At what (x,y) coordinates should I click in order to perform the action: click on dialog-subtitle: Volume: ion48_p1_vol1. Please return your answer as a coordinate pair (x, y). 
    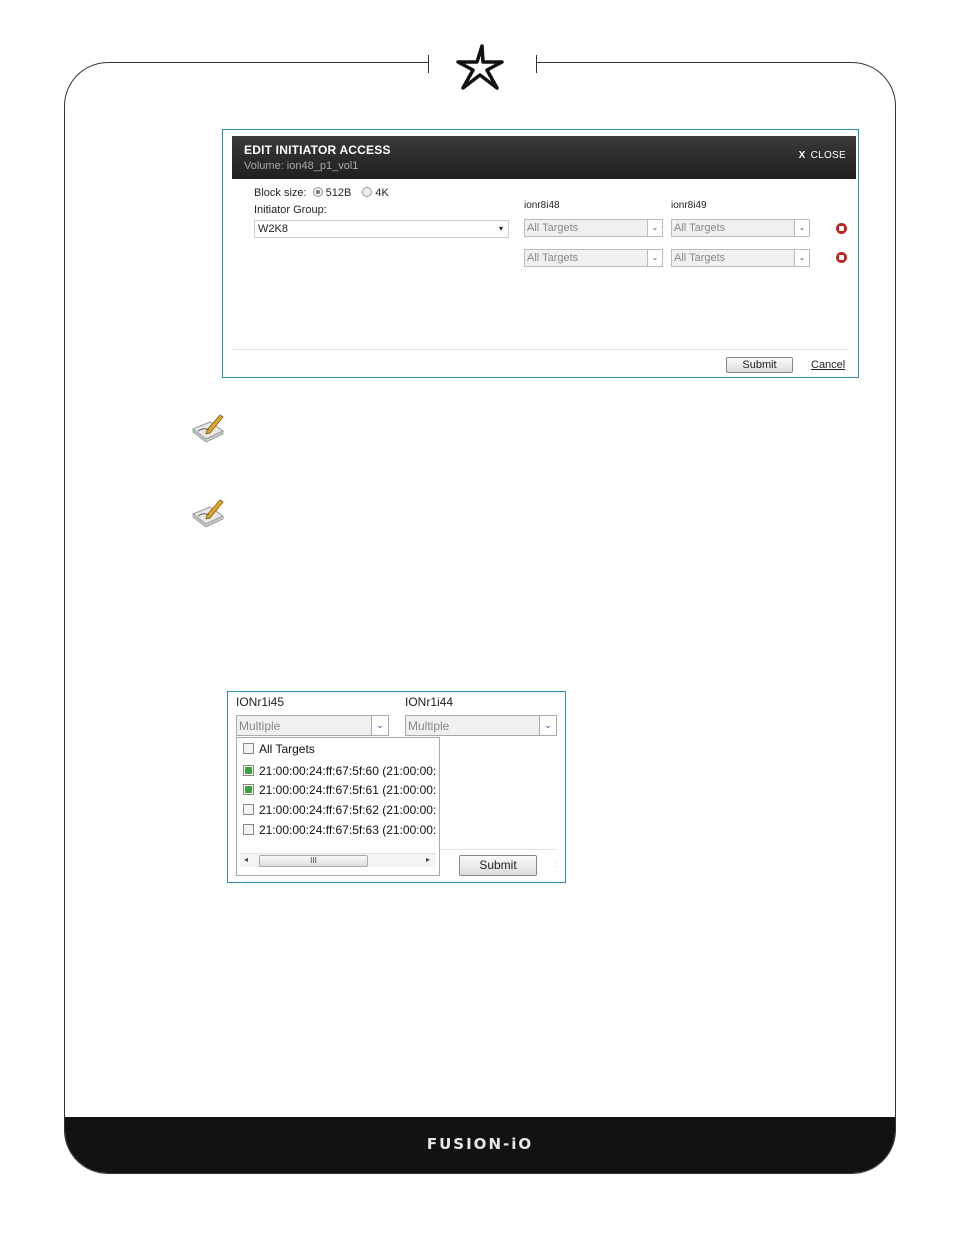
    Looking at the image, I should click on (301, 166).